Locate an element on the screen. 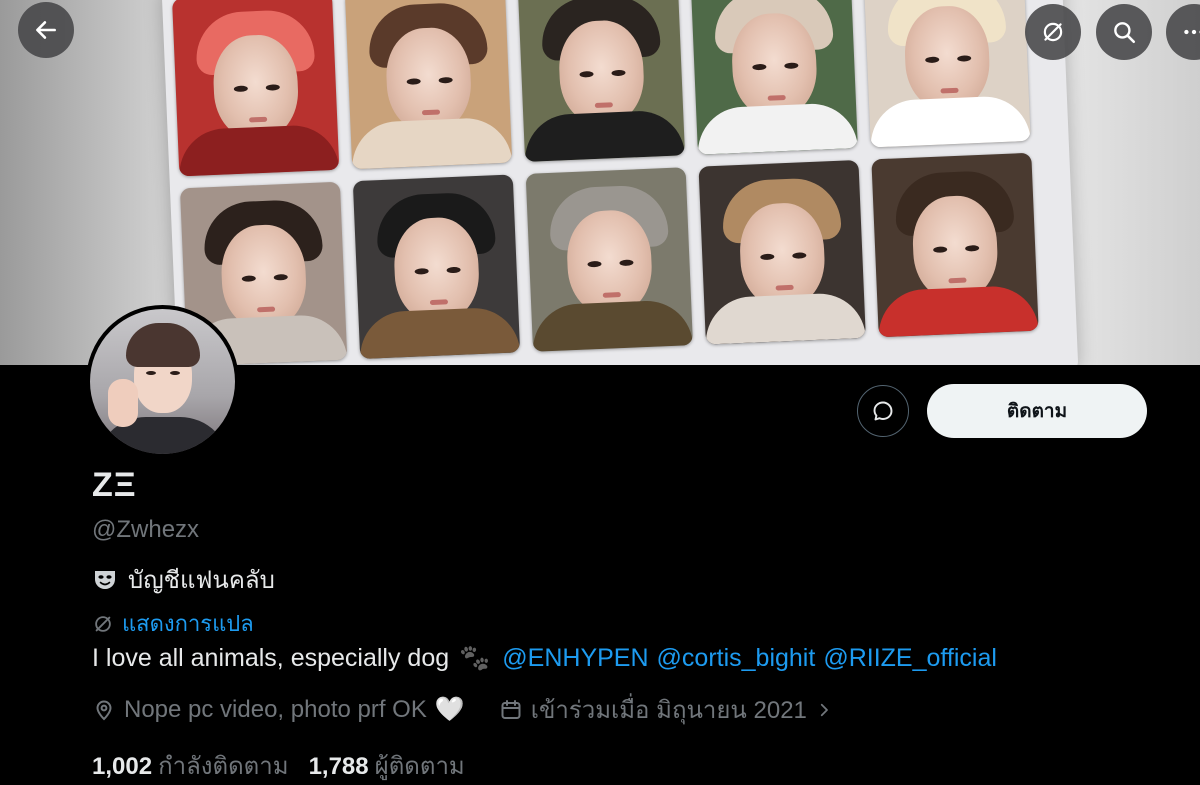 Image resolution: width=1200 pixels, height=785 pixels. follow-button: ติดตาม is located at coordinates (1037, 411).